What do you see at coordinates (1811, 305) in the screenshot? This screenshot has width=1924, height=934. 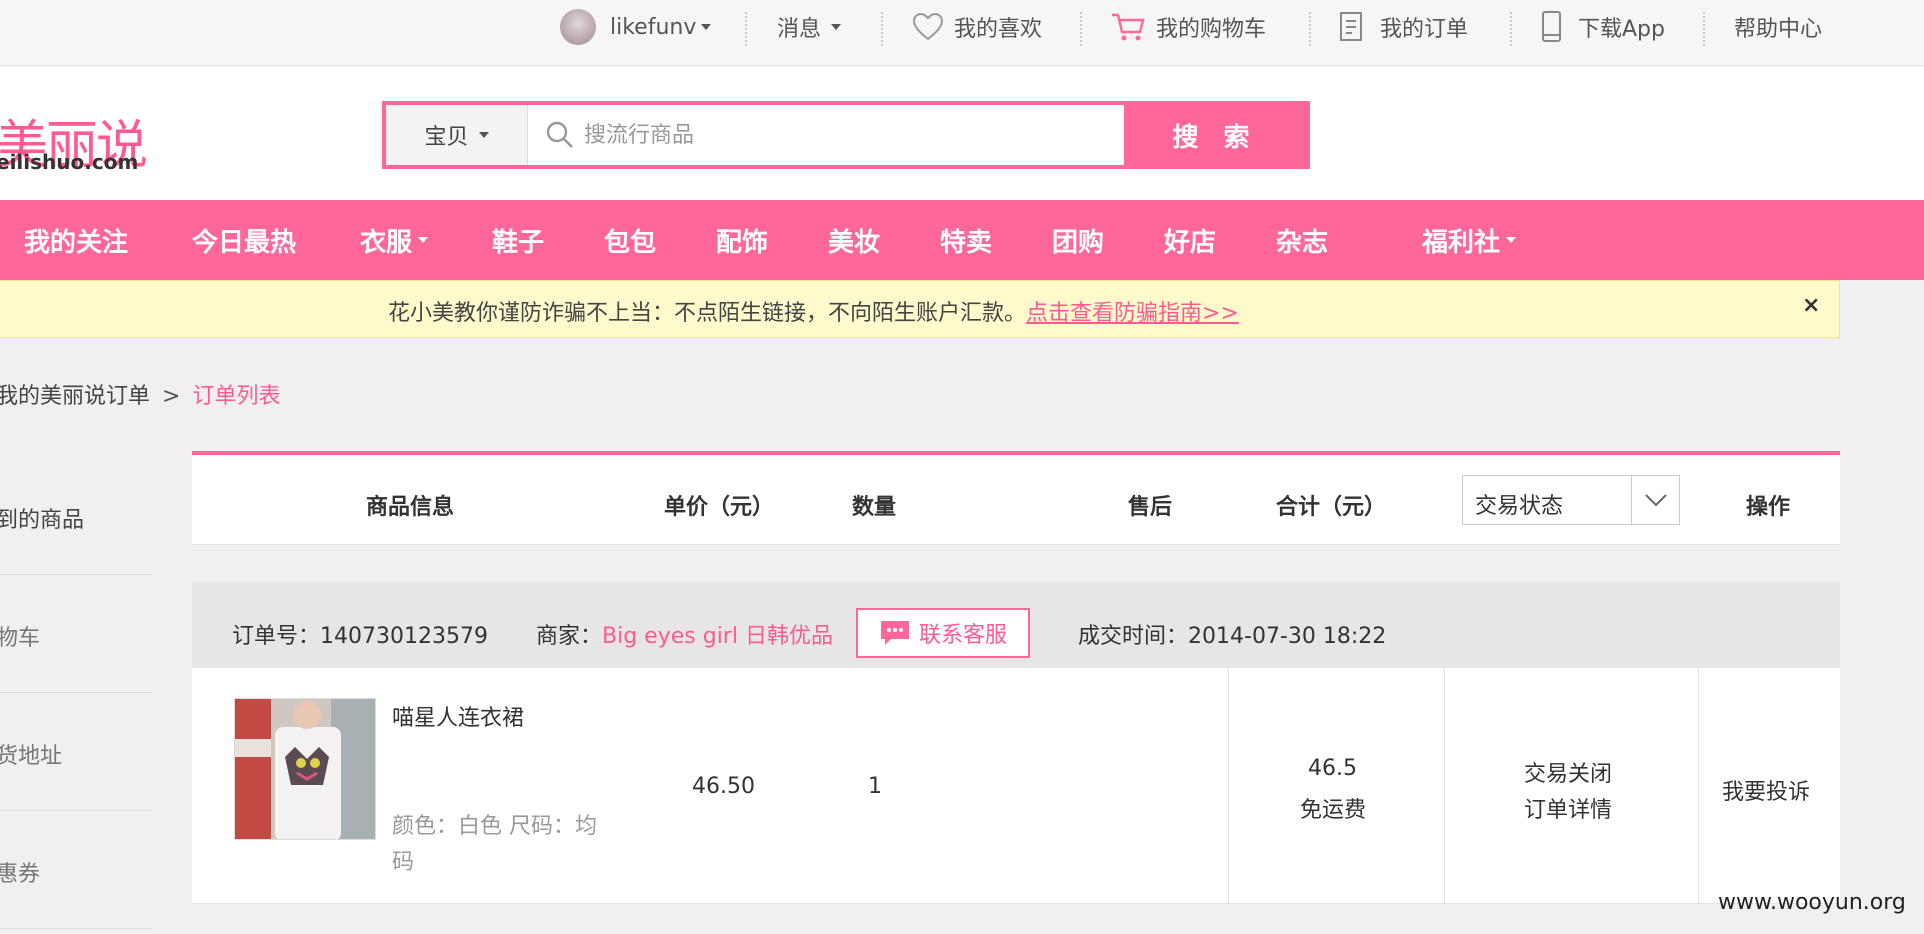 I see `close-icon: ×` at bounding box center [1811, 305].